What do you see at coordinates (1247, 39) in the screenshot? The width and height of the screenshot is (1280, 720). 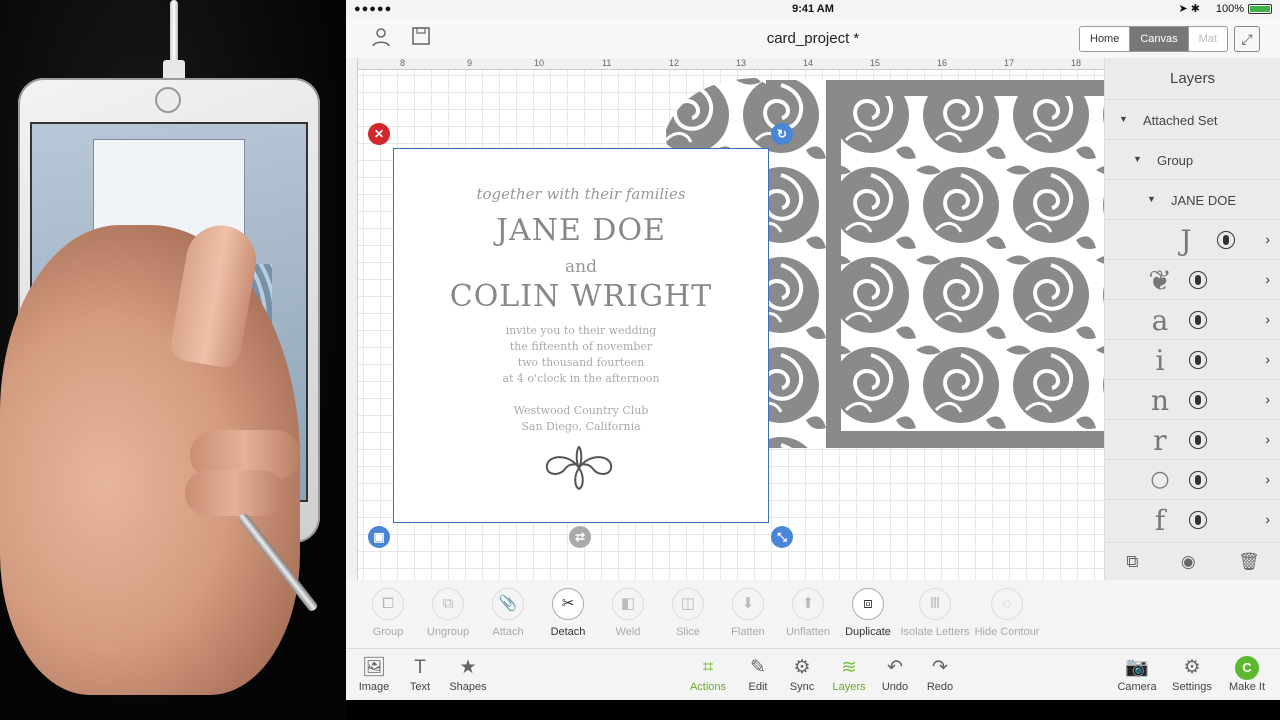 I see `fullscreen-icon: ⤢` at bounding box center [1247, 39].